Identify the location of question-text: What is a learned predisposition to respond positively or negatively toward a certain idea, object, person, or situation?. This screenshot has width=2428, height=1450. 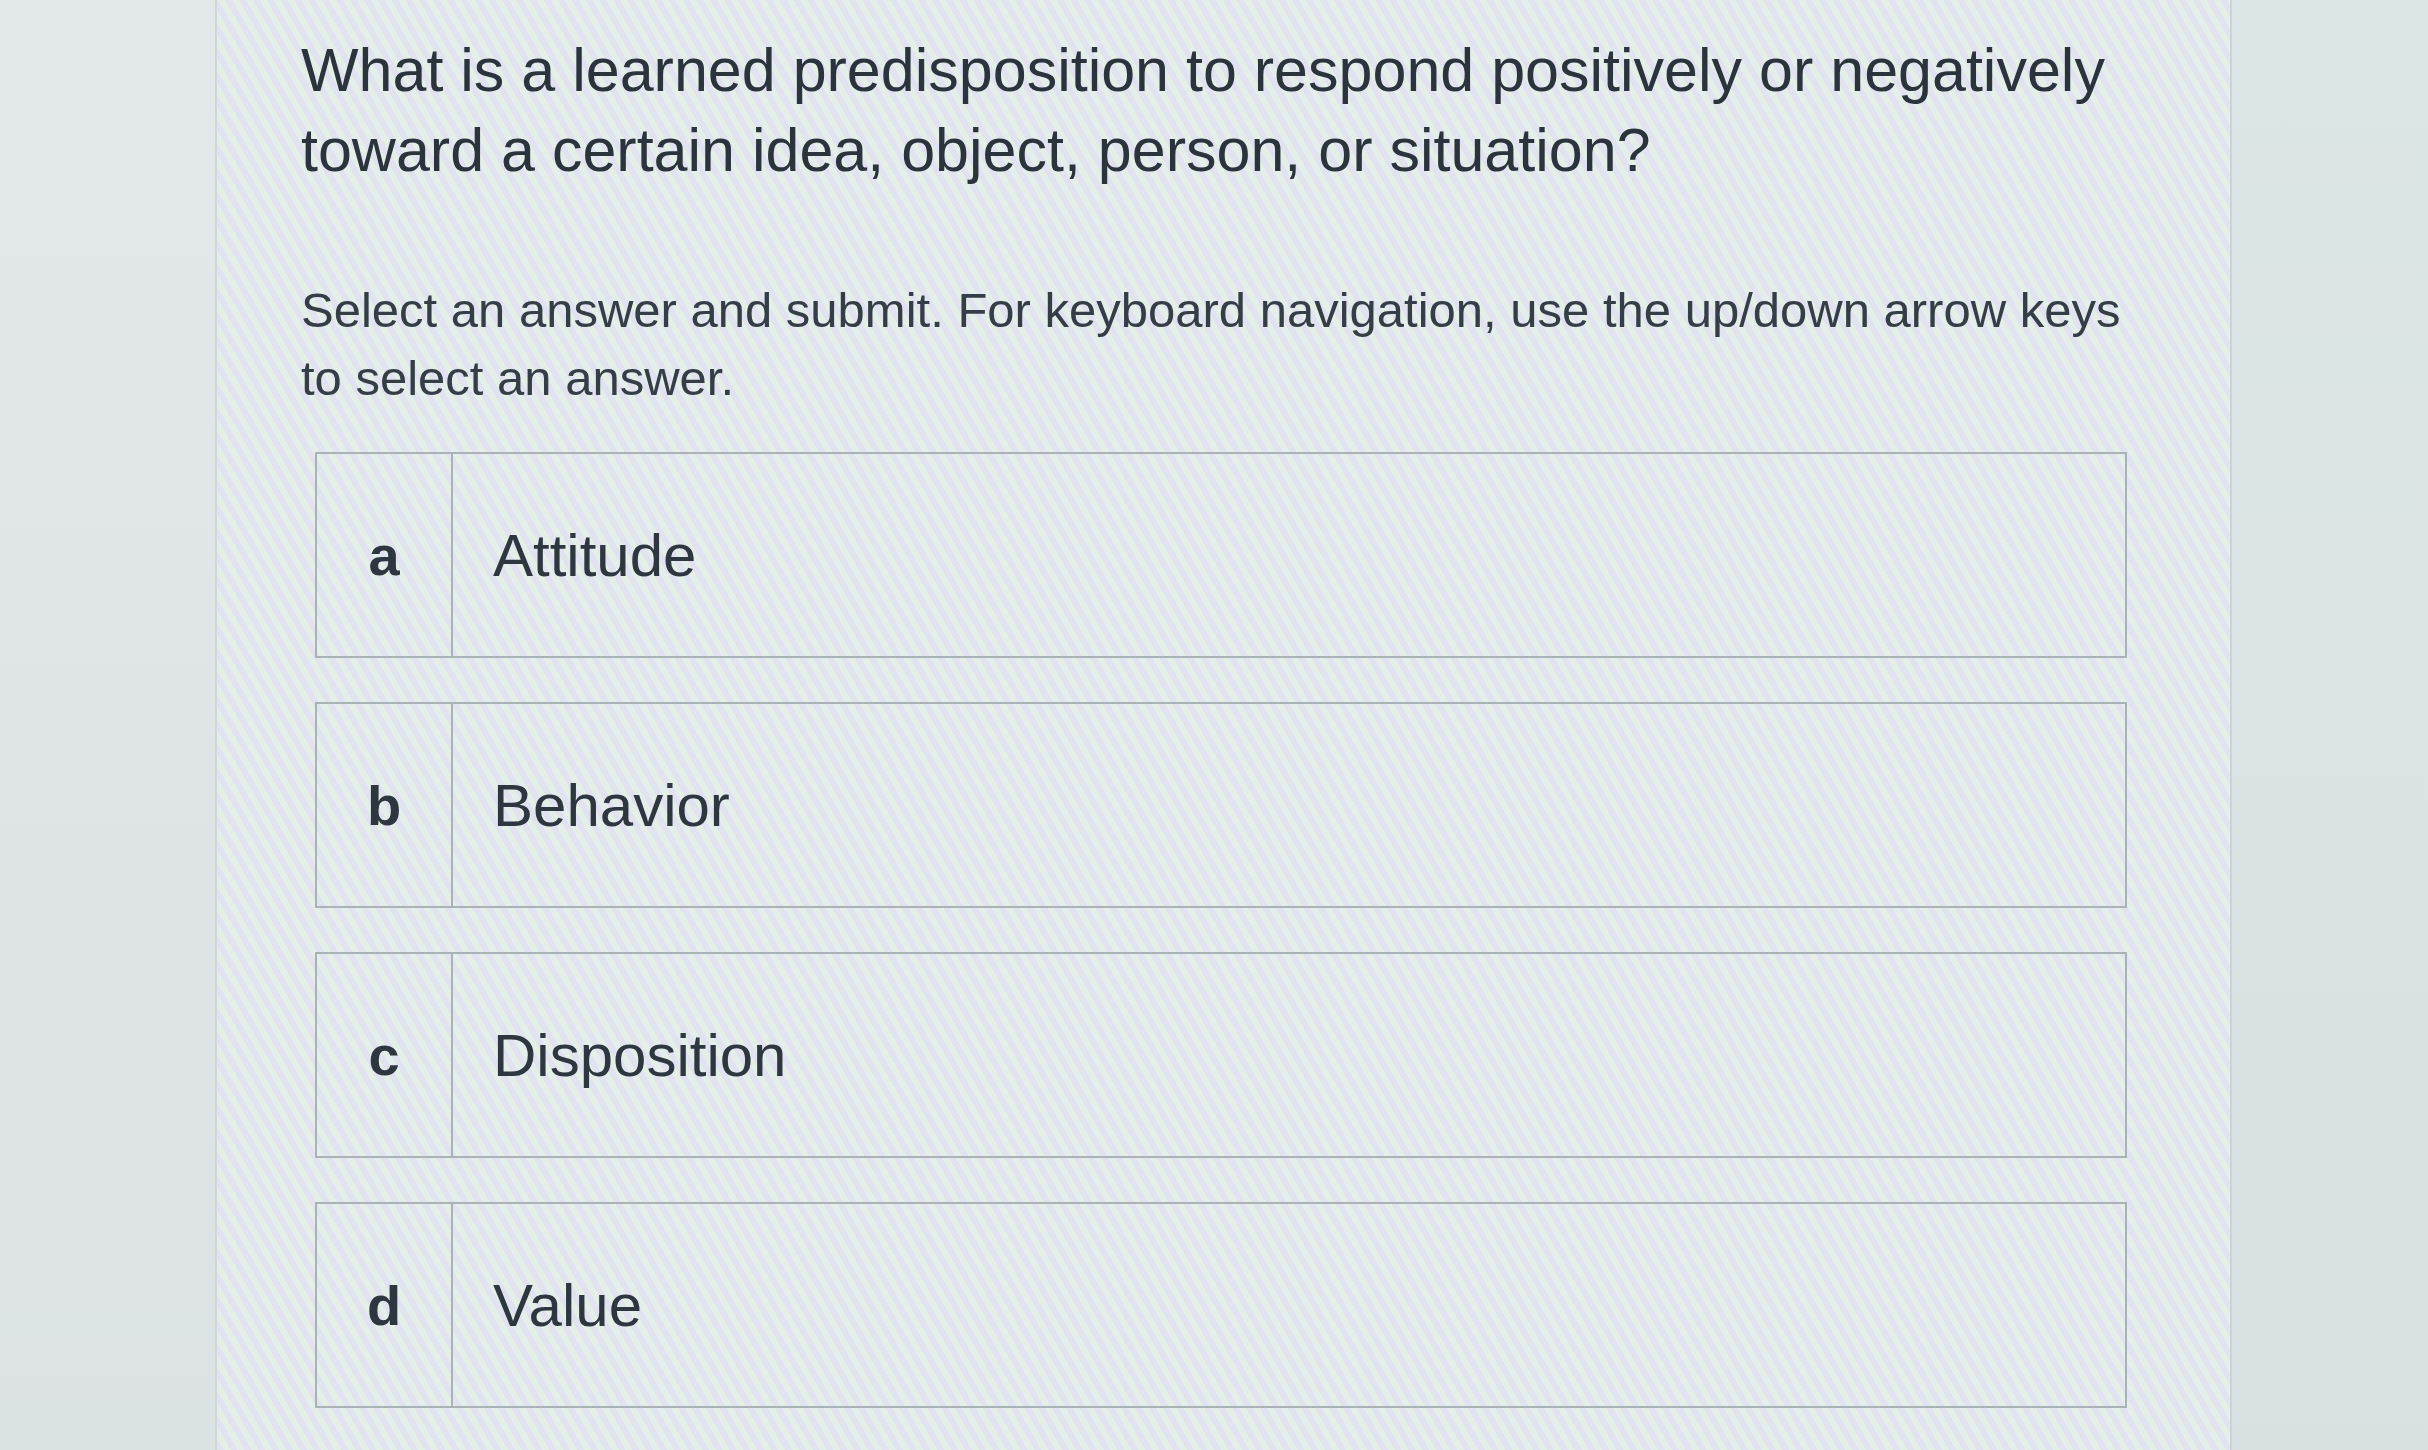
(1203, 110).